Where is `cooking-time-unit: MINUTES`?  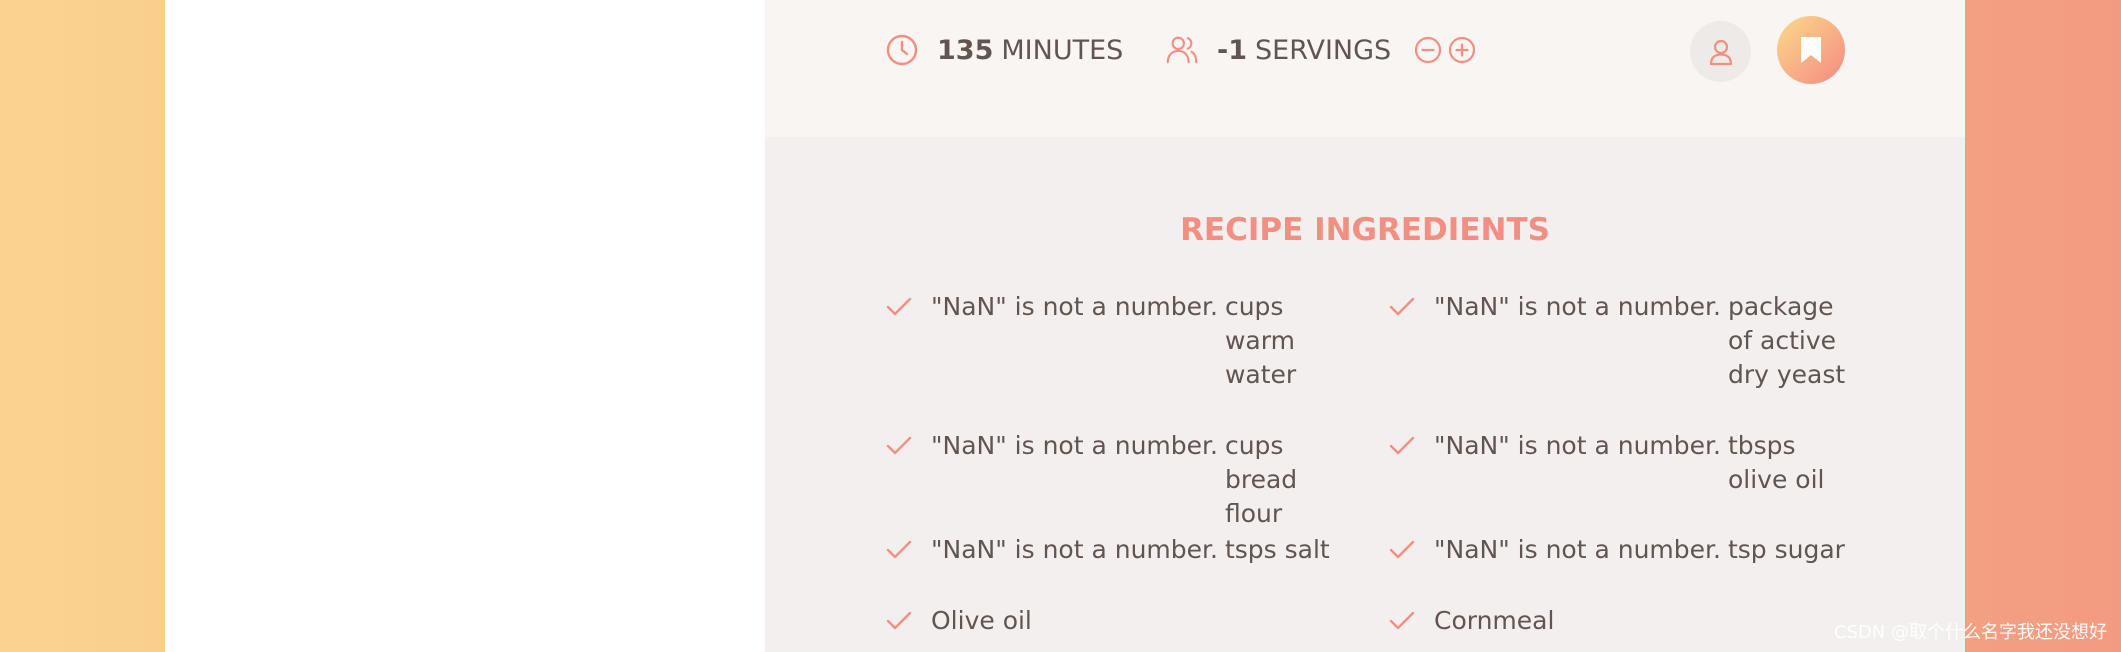 cooking-time-unit: MINUTES is located at coordinates (1062, 50).